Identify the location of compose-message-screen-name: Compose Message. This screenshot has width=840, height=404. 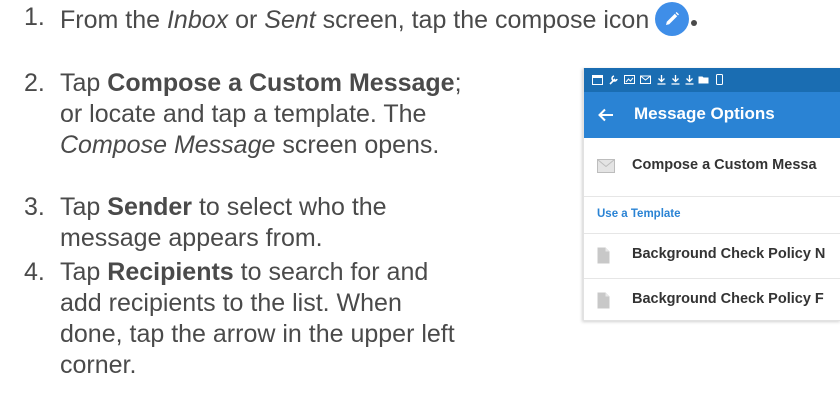
(168, 145).